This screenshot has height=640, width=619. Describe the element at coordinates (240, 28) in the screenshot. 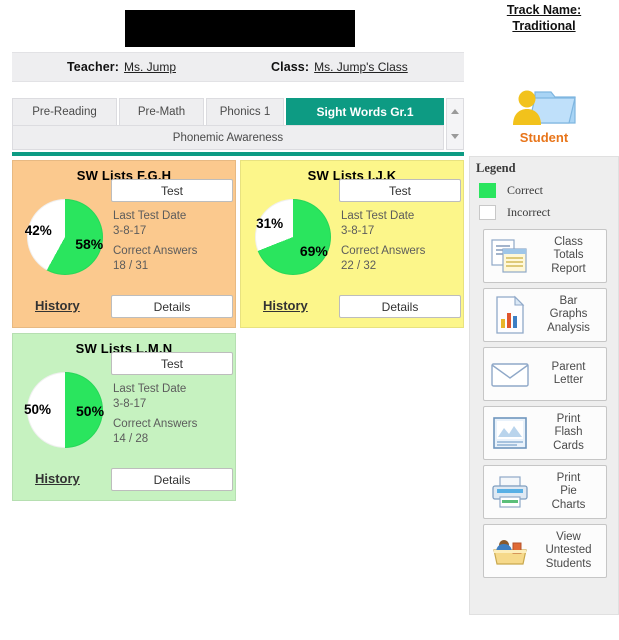

I see `redacted-title-bar` at that location.